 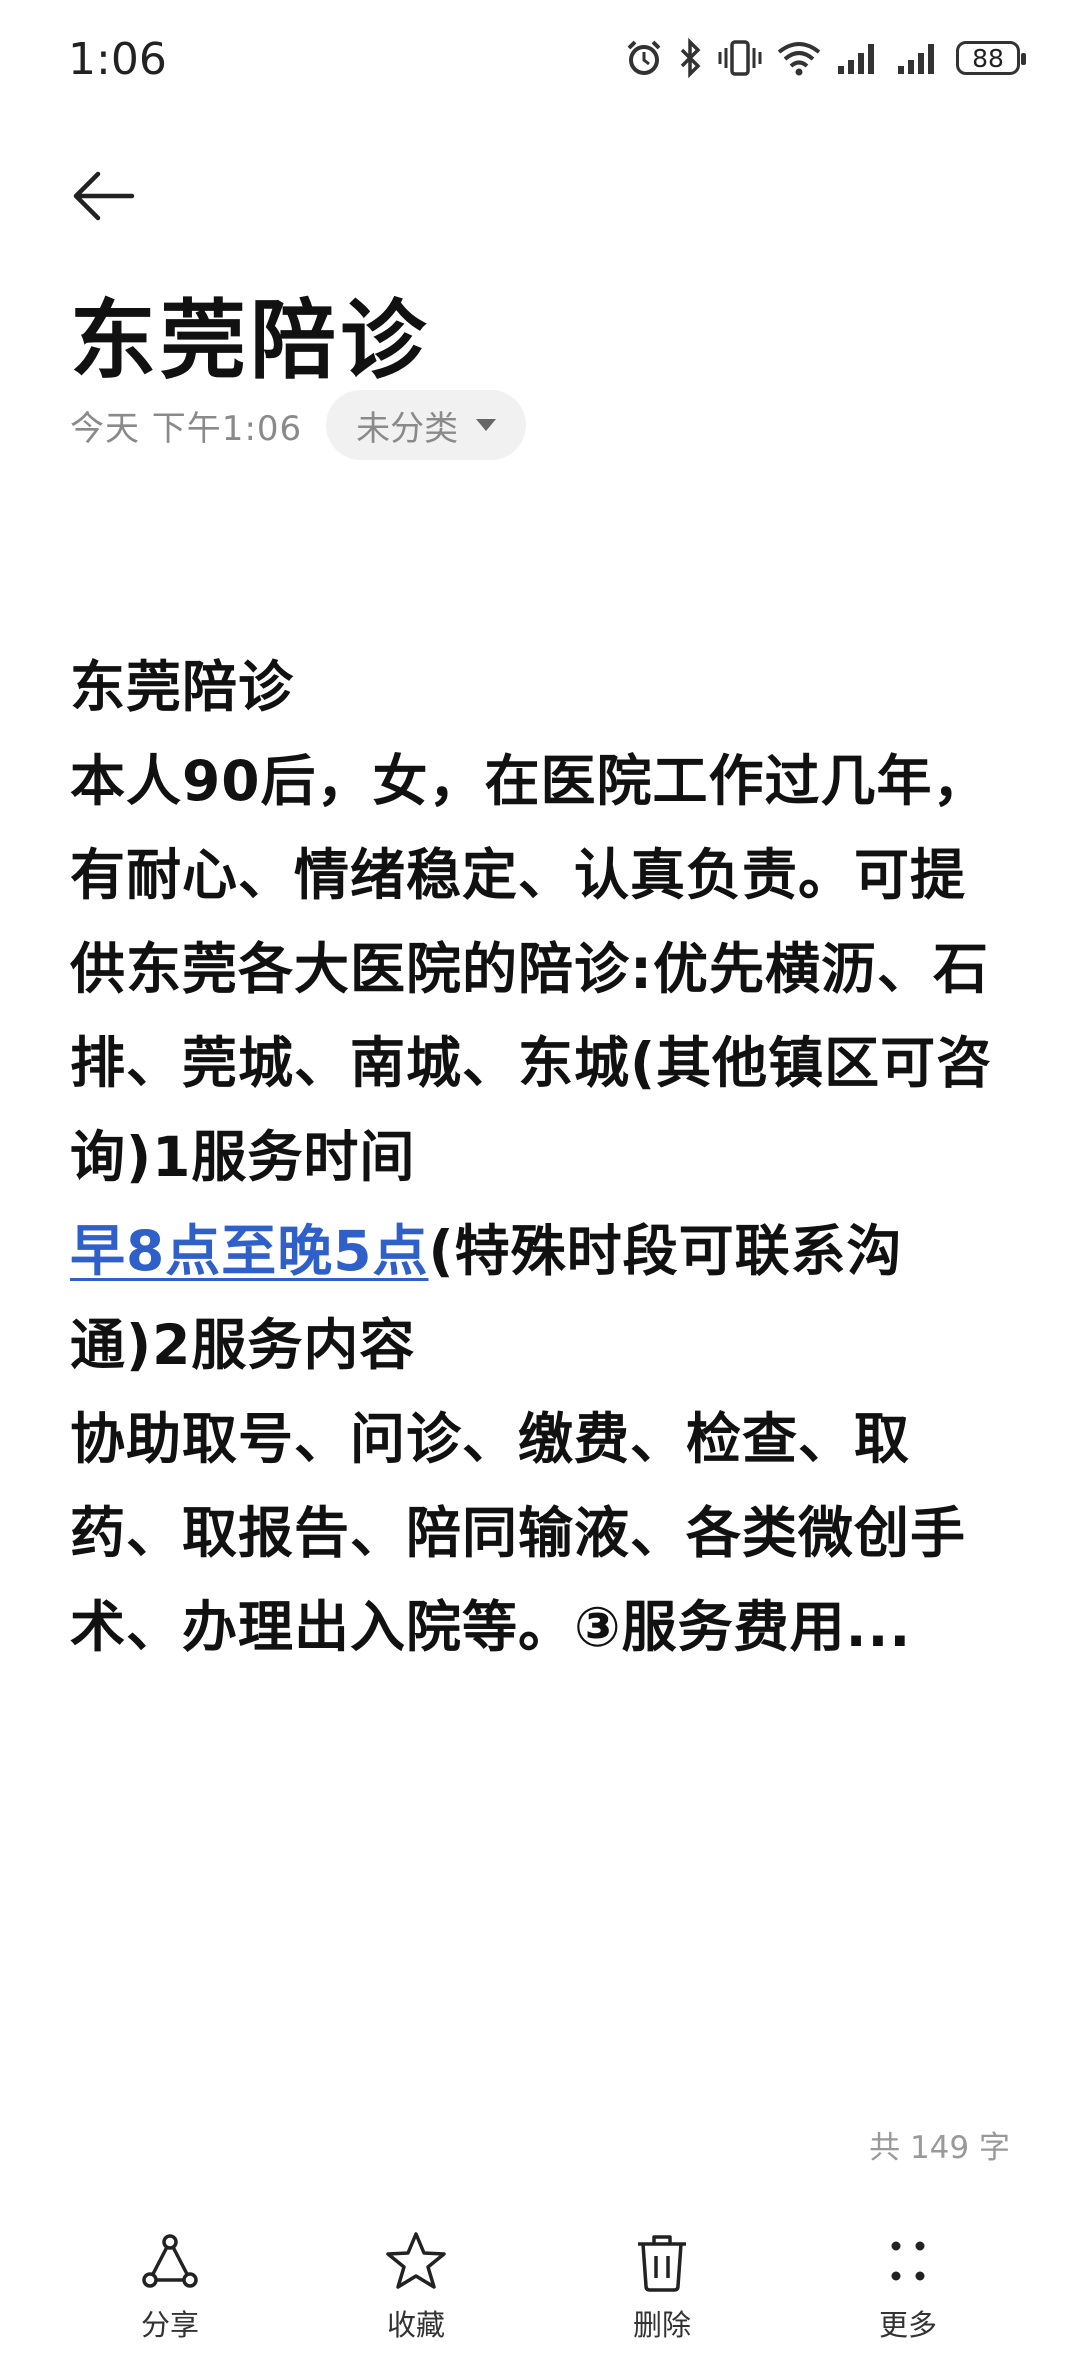 What do you see at coordinates (988, 58) in the screenshot?
I see `battery-level: 88` at bounding box center [988, 58].